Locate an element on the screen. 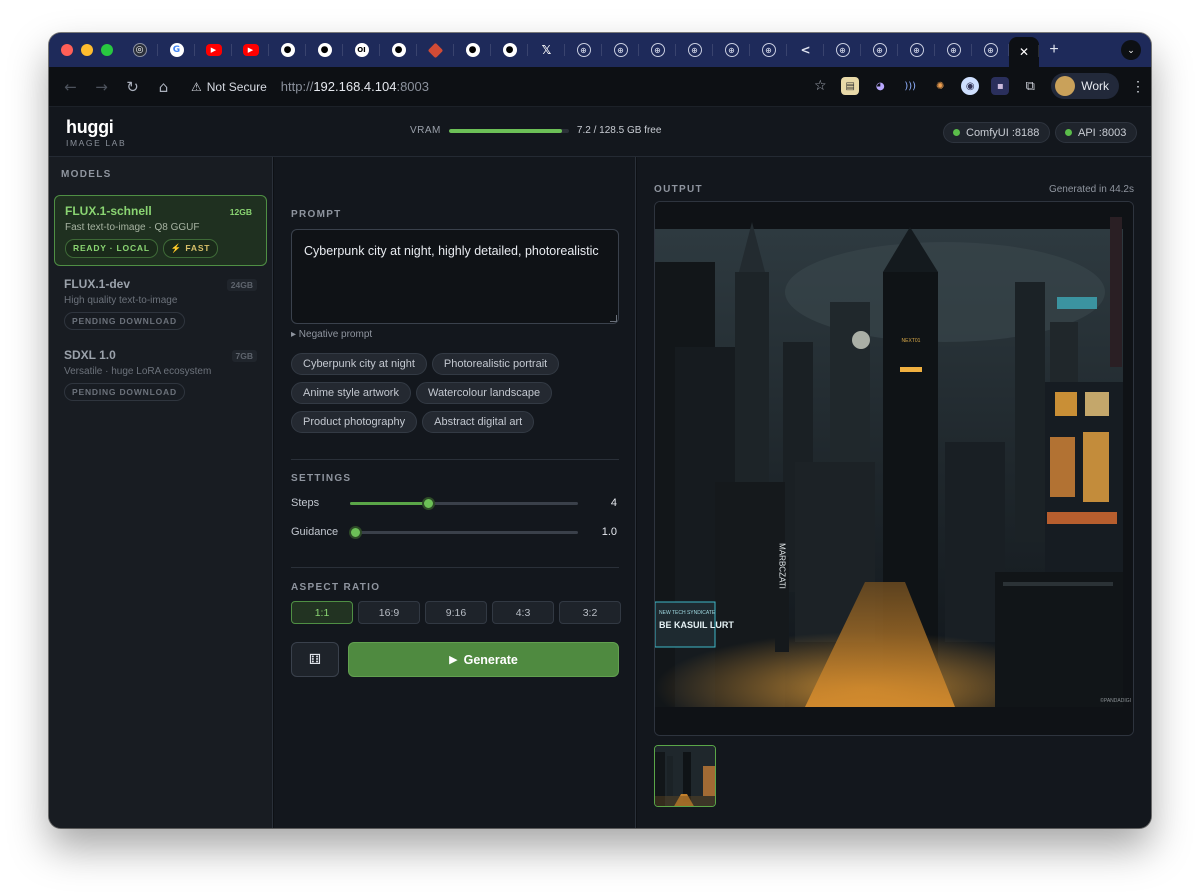  preset-chip: Abstract digital art is located at coordinates (478, 422).